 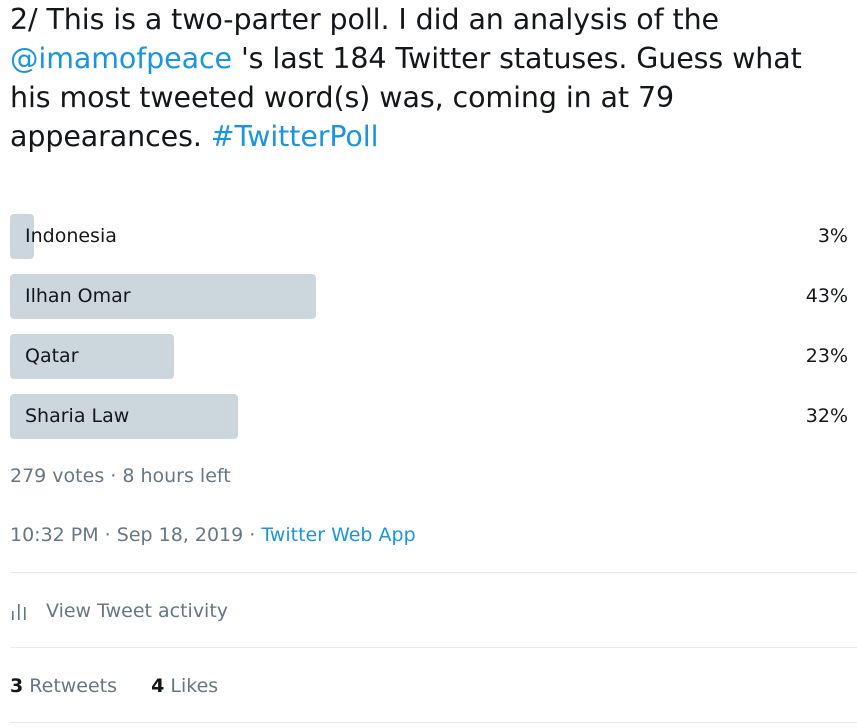 What do you see at coordinates (826, 416) in the screenshot?
I see `poll-option-percent: 32%` at bounding box center [826, 416].